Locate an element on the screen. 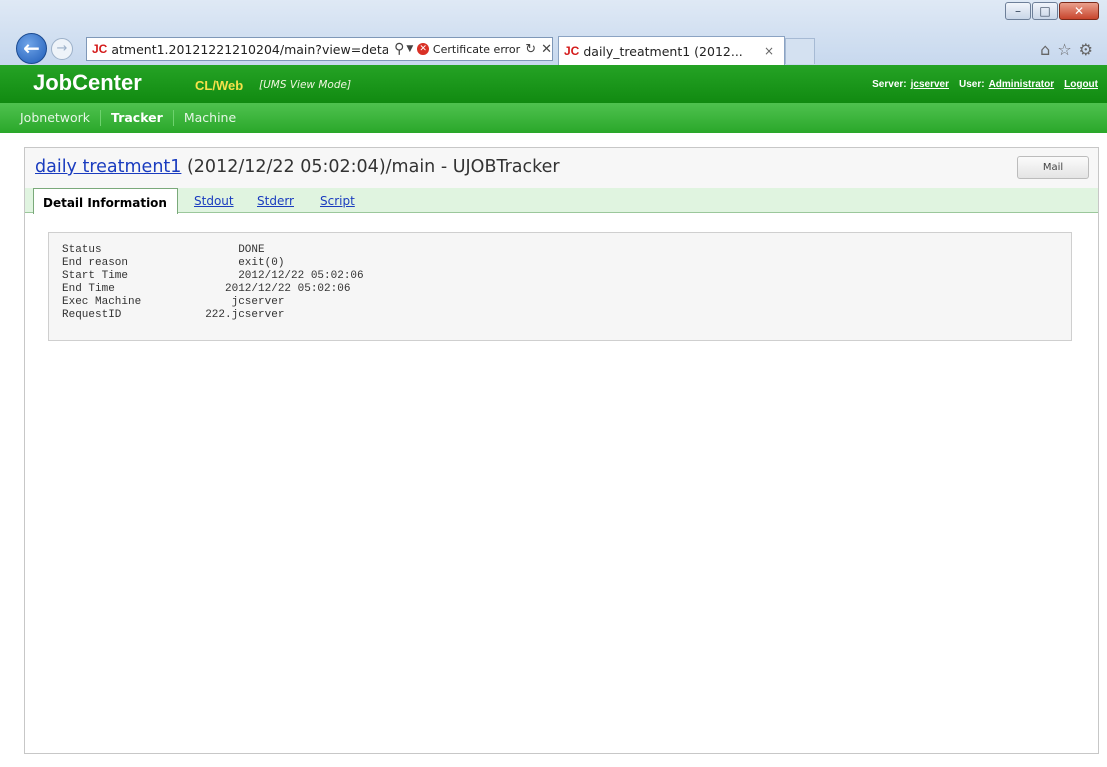  nav-item-tracker: Tracker is located at coordinates (137, 118).